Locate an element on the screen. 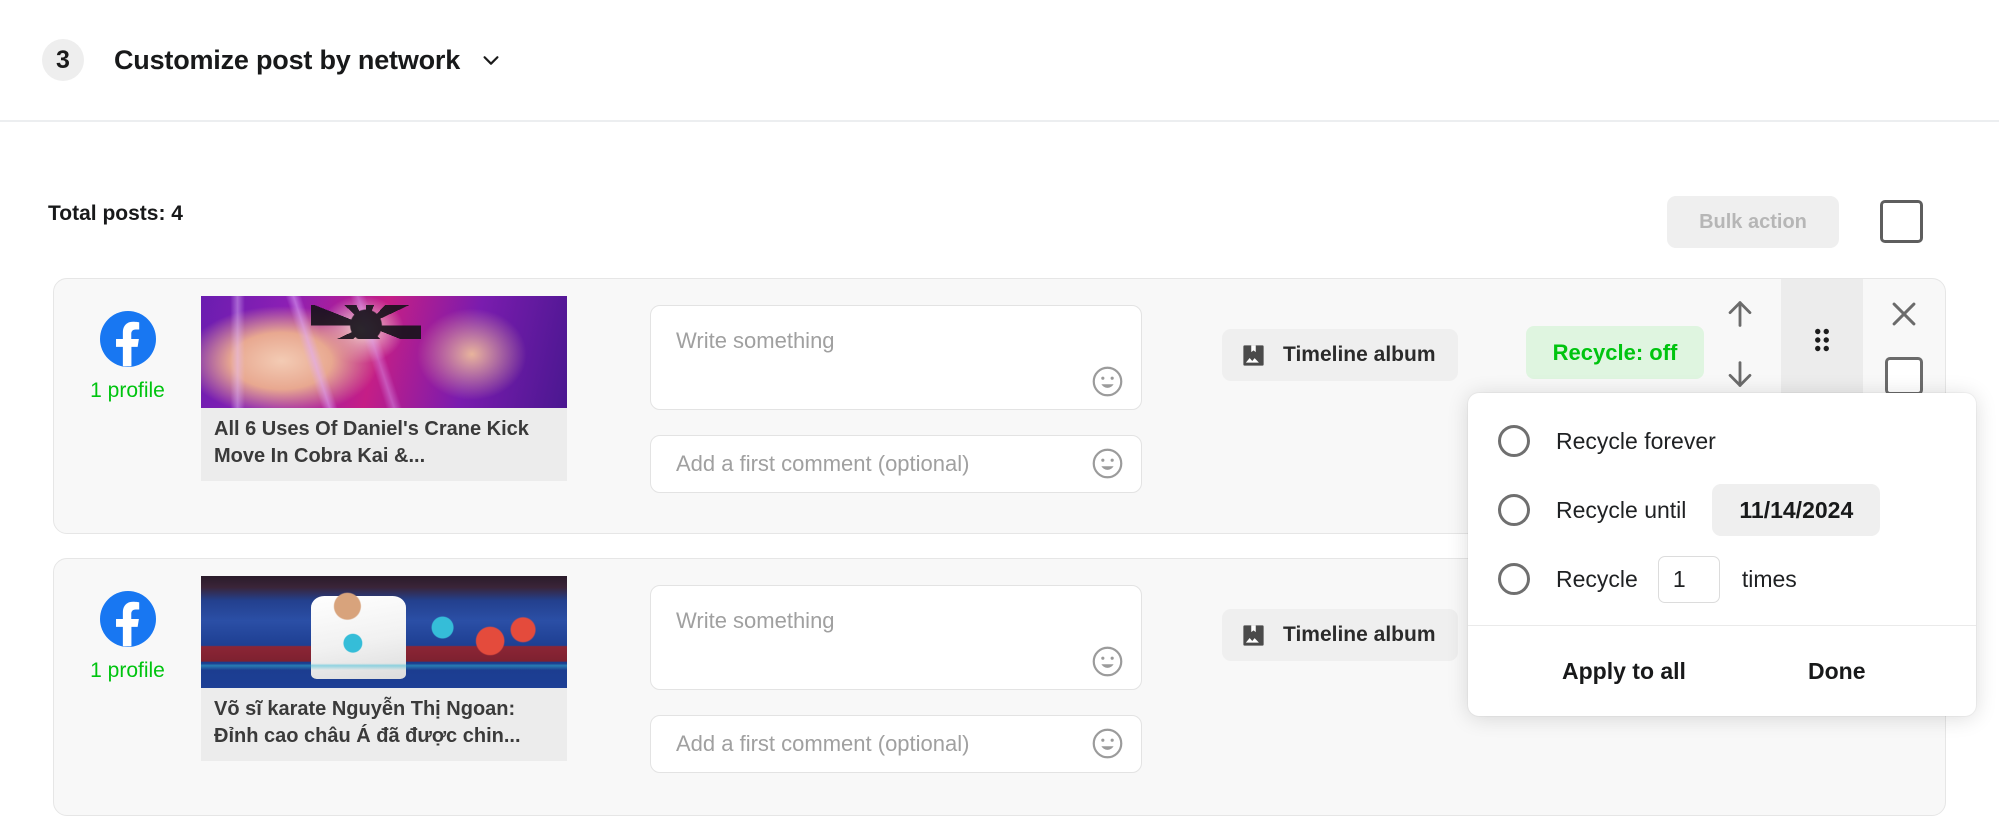 This screenshot has width=1999, height=833. step-number-badge: 3 is located at coordinates (63, 60).